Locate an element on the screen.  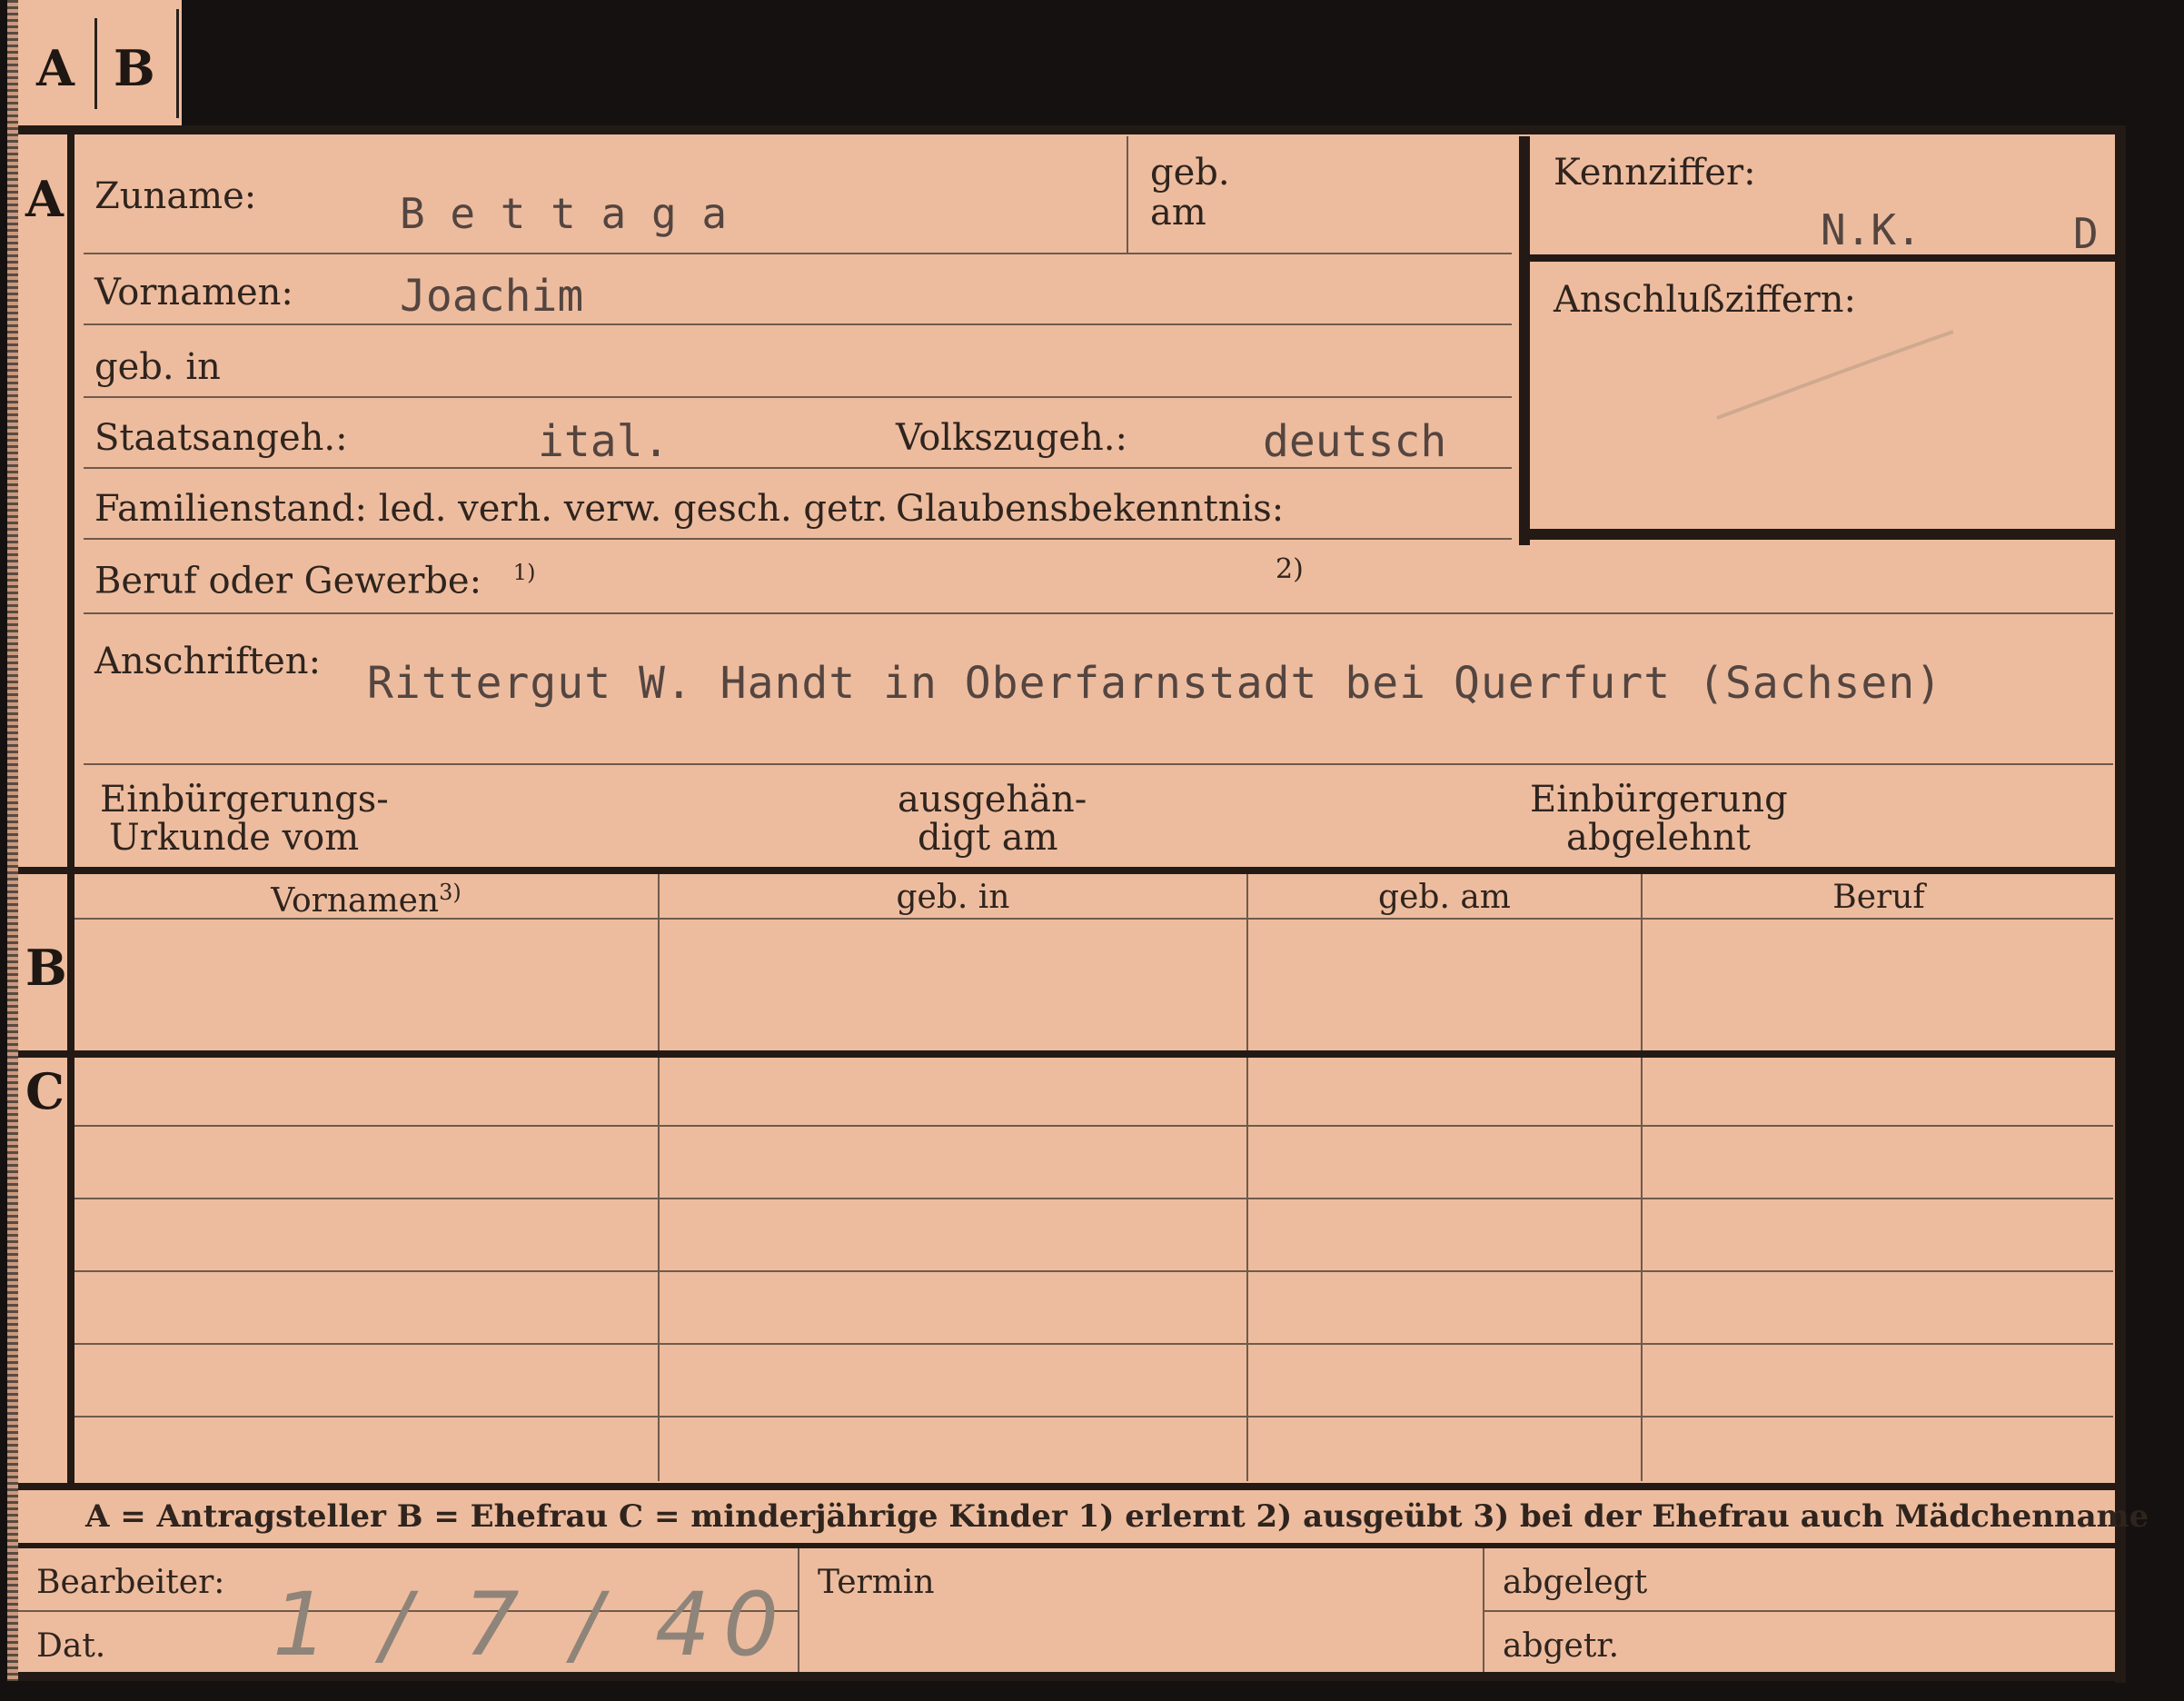
table-header-vornamen-text: Vornamen is located at coordinates (355, 901).